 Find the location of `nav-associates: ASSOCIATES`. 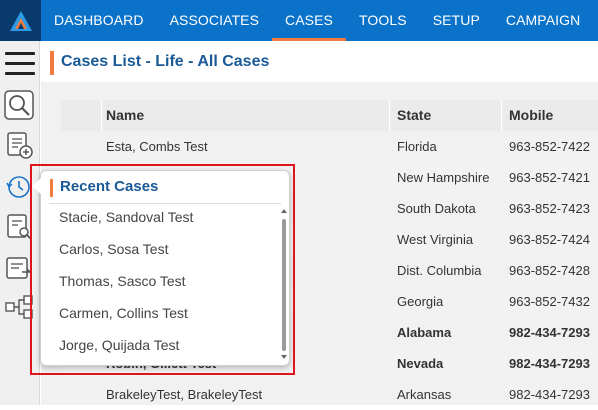

nav-associates: ASSOCIATES is located at coordinates (214, 20).